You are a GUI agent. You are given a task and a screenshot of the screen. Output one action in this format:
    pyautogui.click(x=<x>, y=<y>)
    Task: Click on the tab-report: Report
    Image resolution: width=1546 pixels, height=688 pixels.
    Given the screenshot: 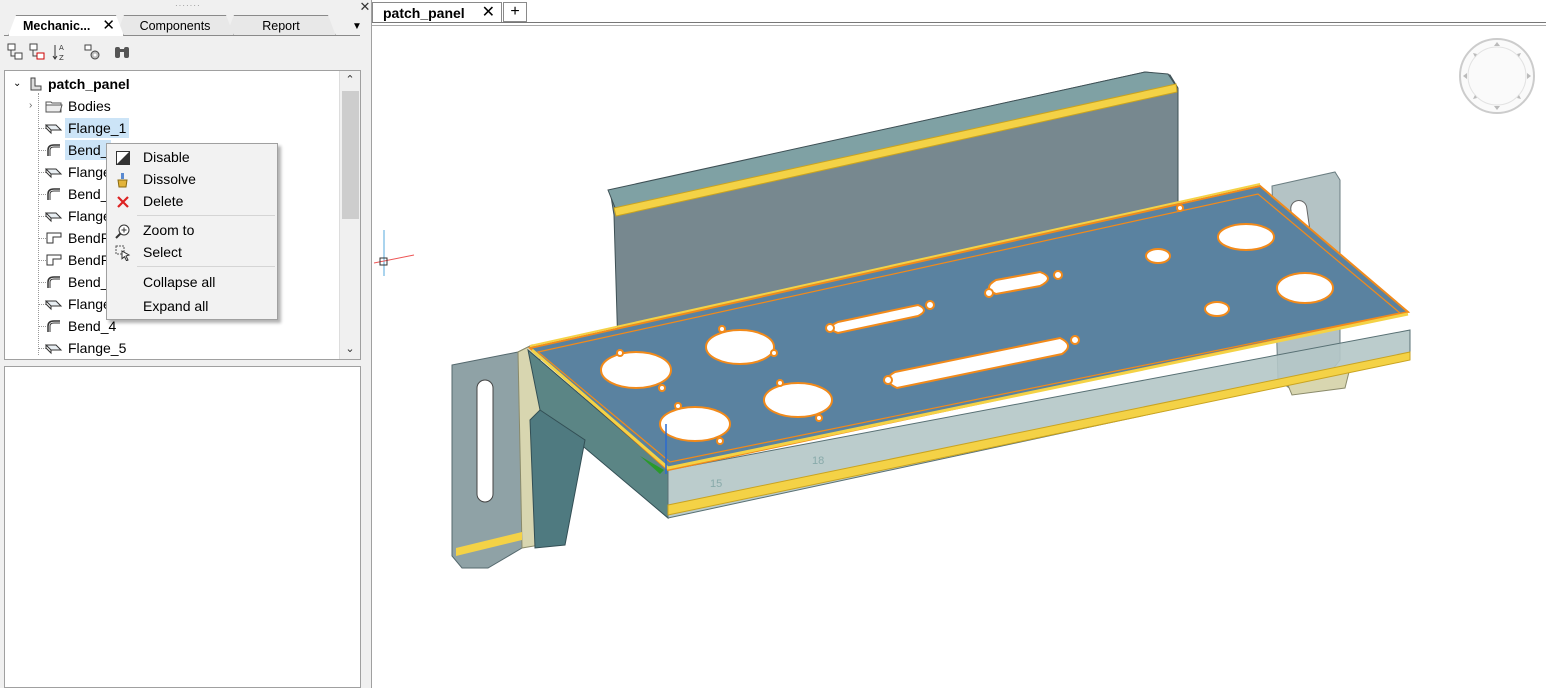 What is the action you would take?
    pyautogui.click(x=281, y=25)
    